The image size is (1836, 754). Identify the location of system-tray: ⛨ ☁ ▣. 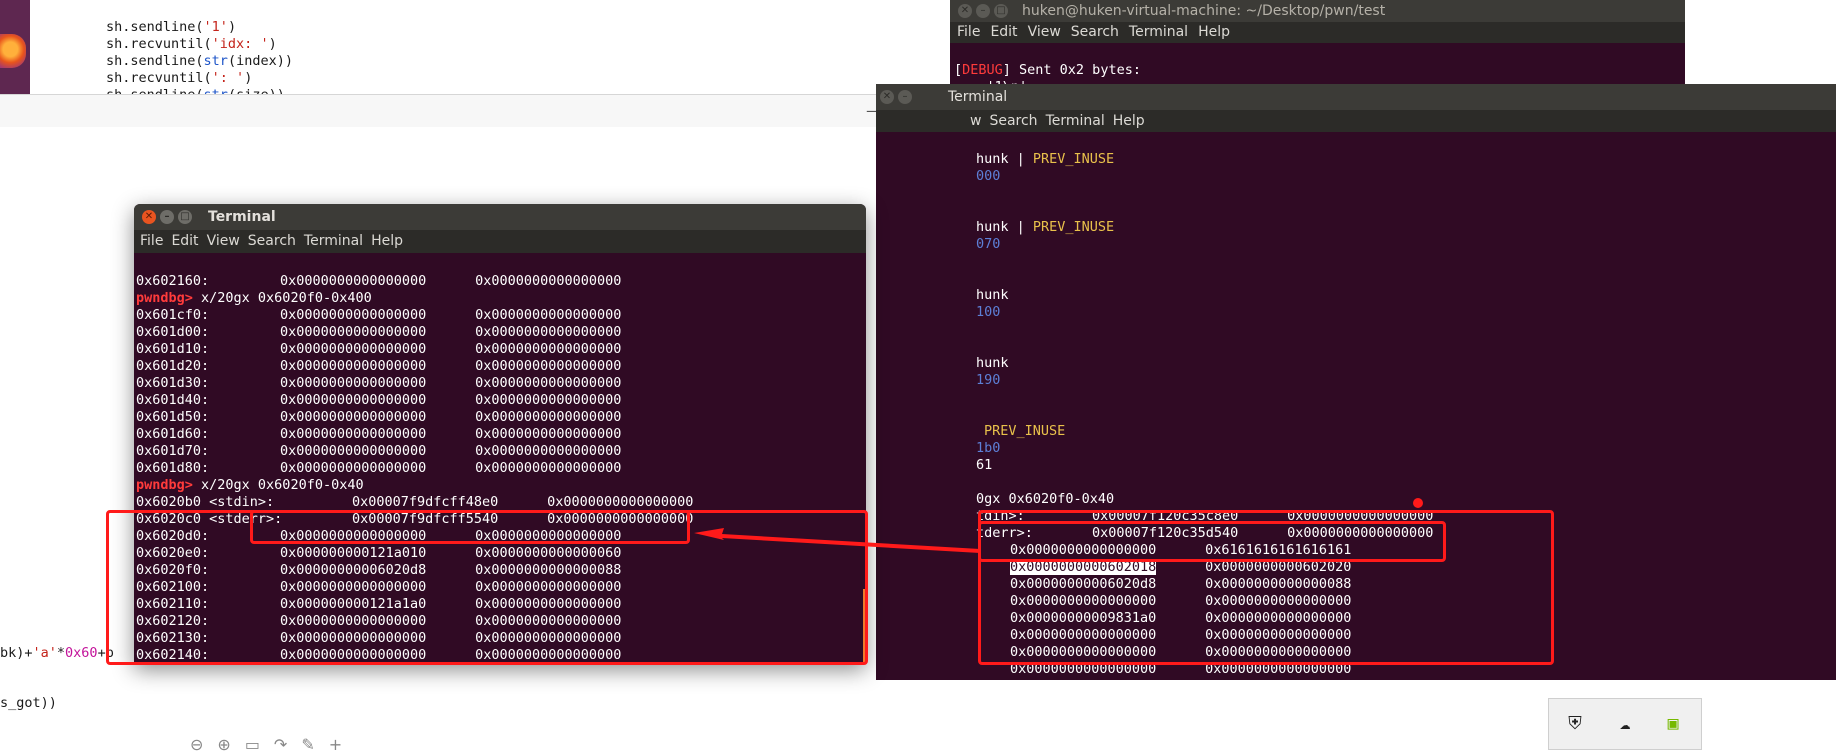
(1625, 724).